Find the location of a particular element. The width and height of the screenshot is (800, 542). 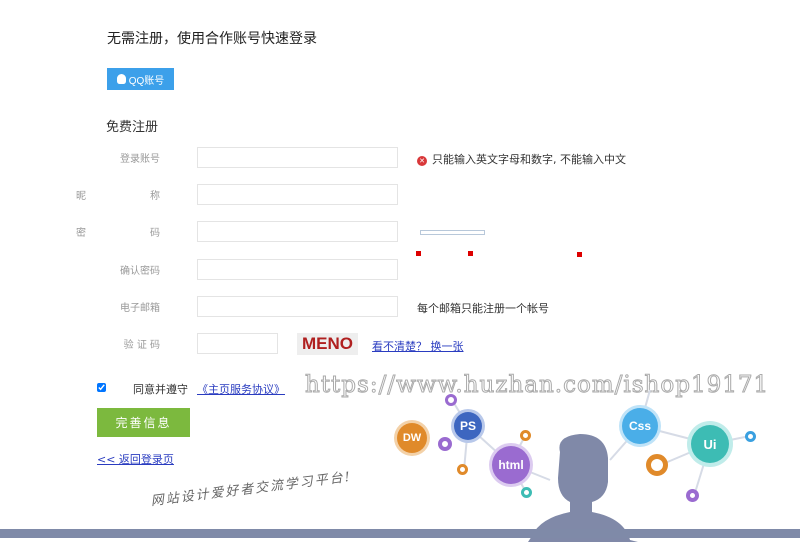

email-hint: 每个邮箱只能注册一个帐号 is located at coordinates (483, 308).